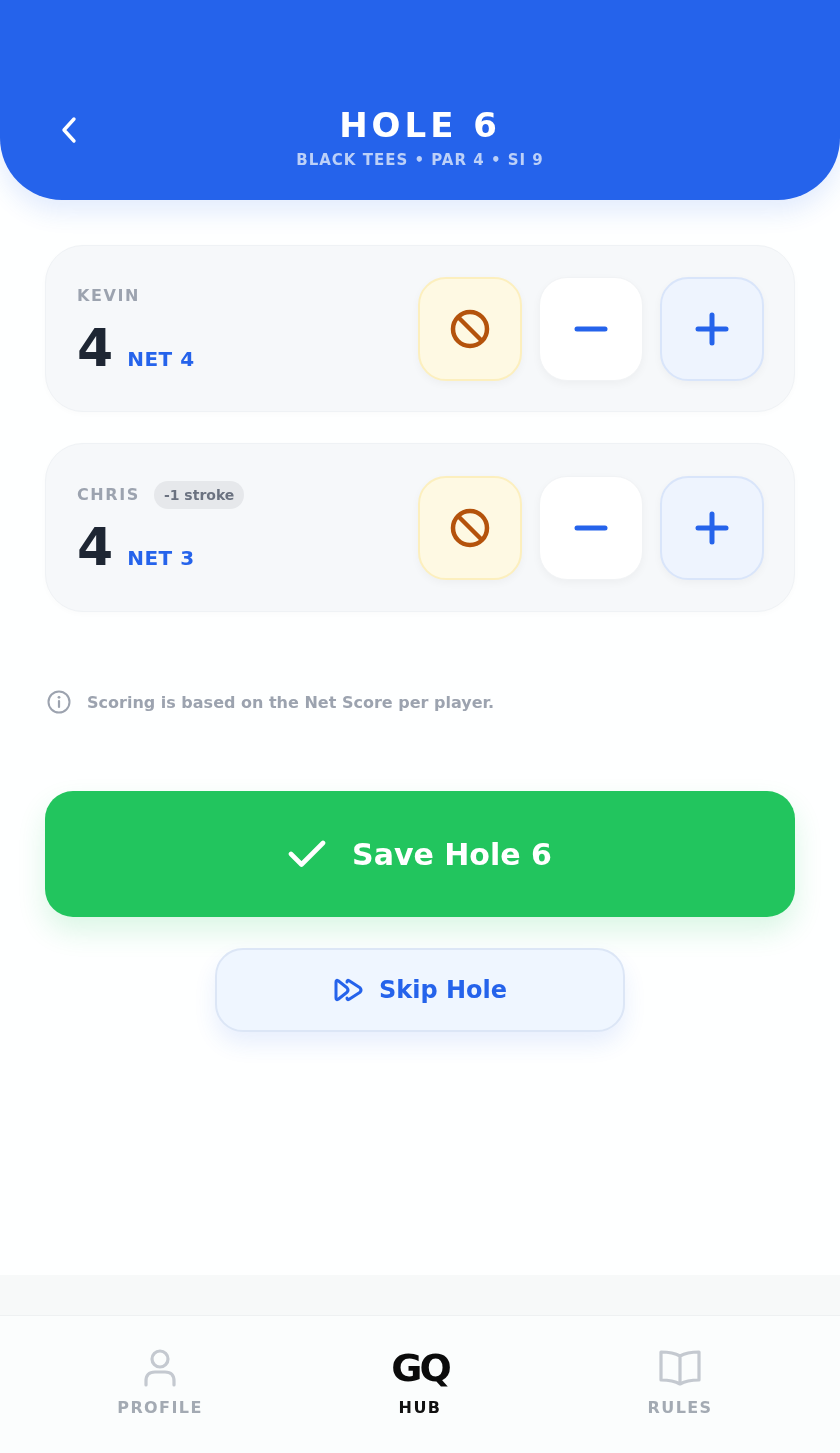 The width and height of the screenshot is (840, 1453). I want to click on nav-tab: PROFILE, so click(160, 1383).